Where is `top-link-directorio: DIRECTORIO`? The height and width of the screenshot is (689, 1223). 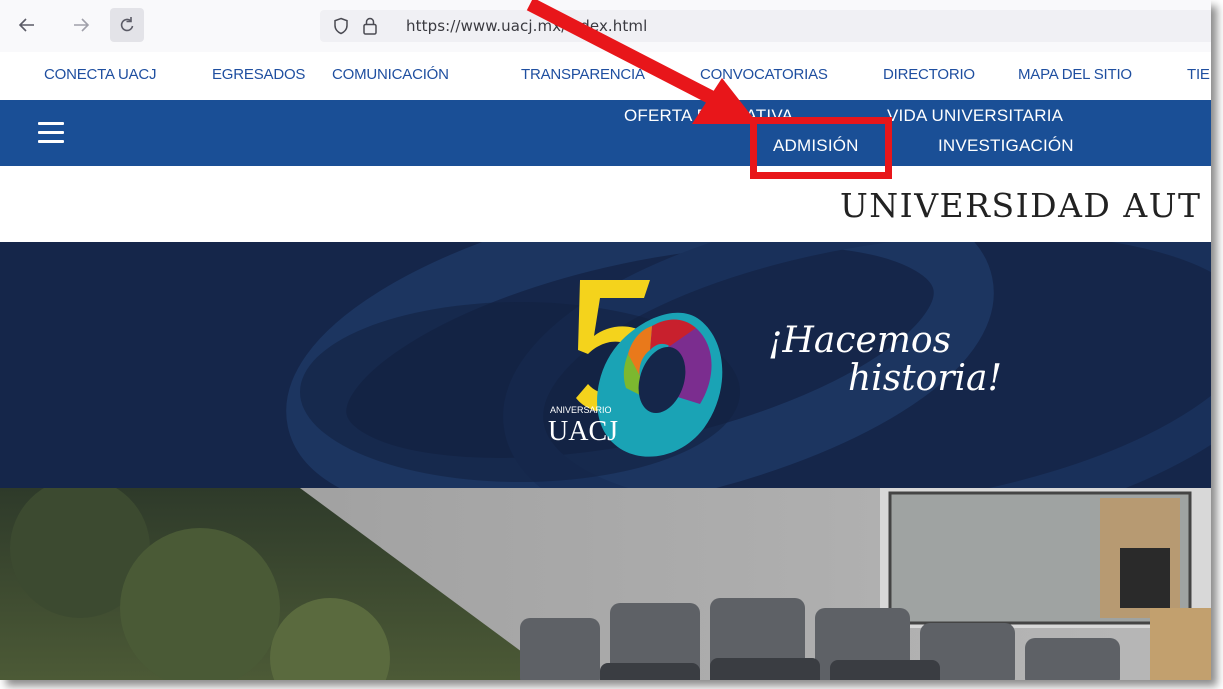 top-link-directorio: DIRECTORIO is located at coordinates (929, 74).